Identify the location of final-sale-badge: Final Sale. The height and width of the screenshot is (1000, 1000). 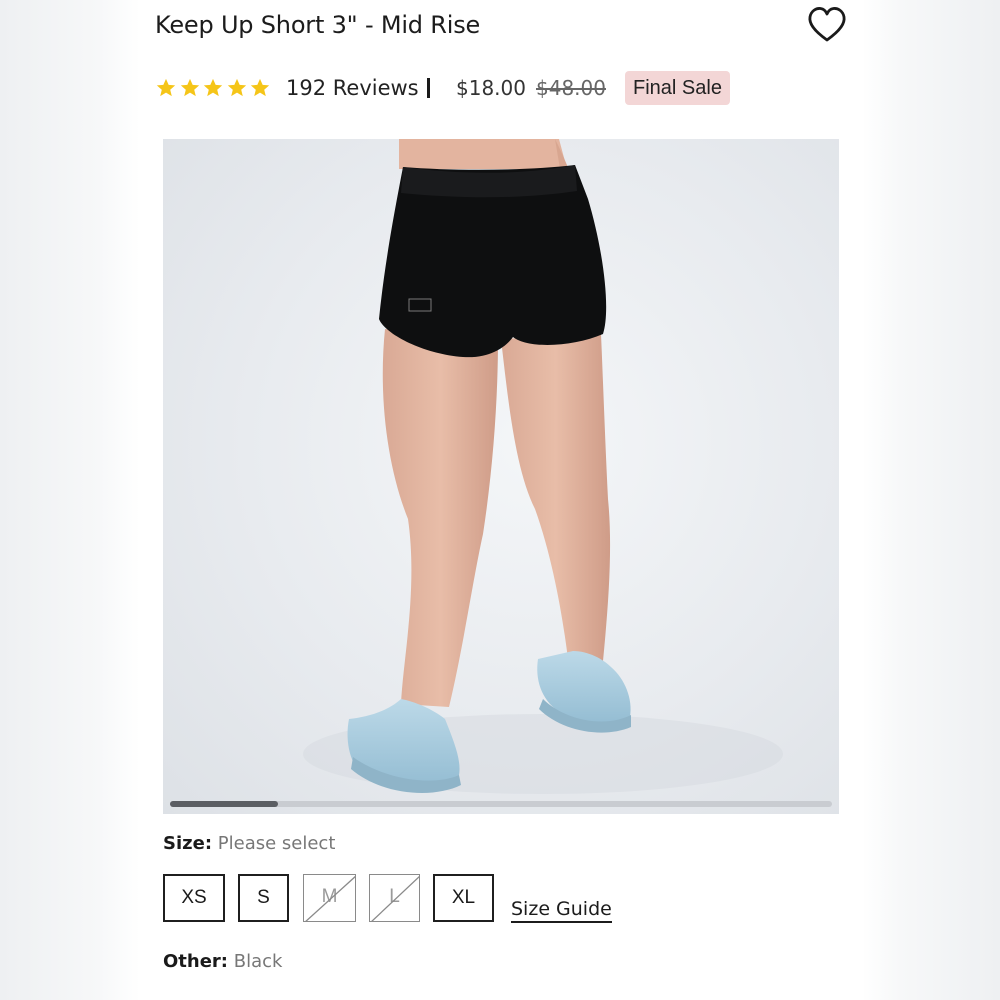
(677, 88).